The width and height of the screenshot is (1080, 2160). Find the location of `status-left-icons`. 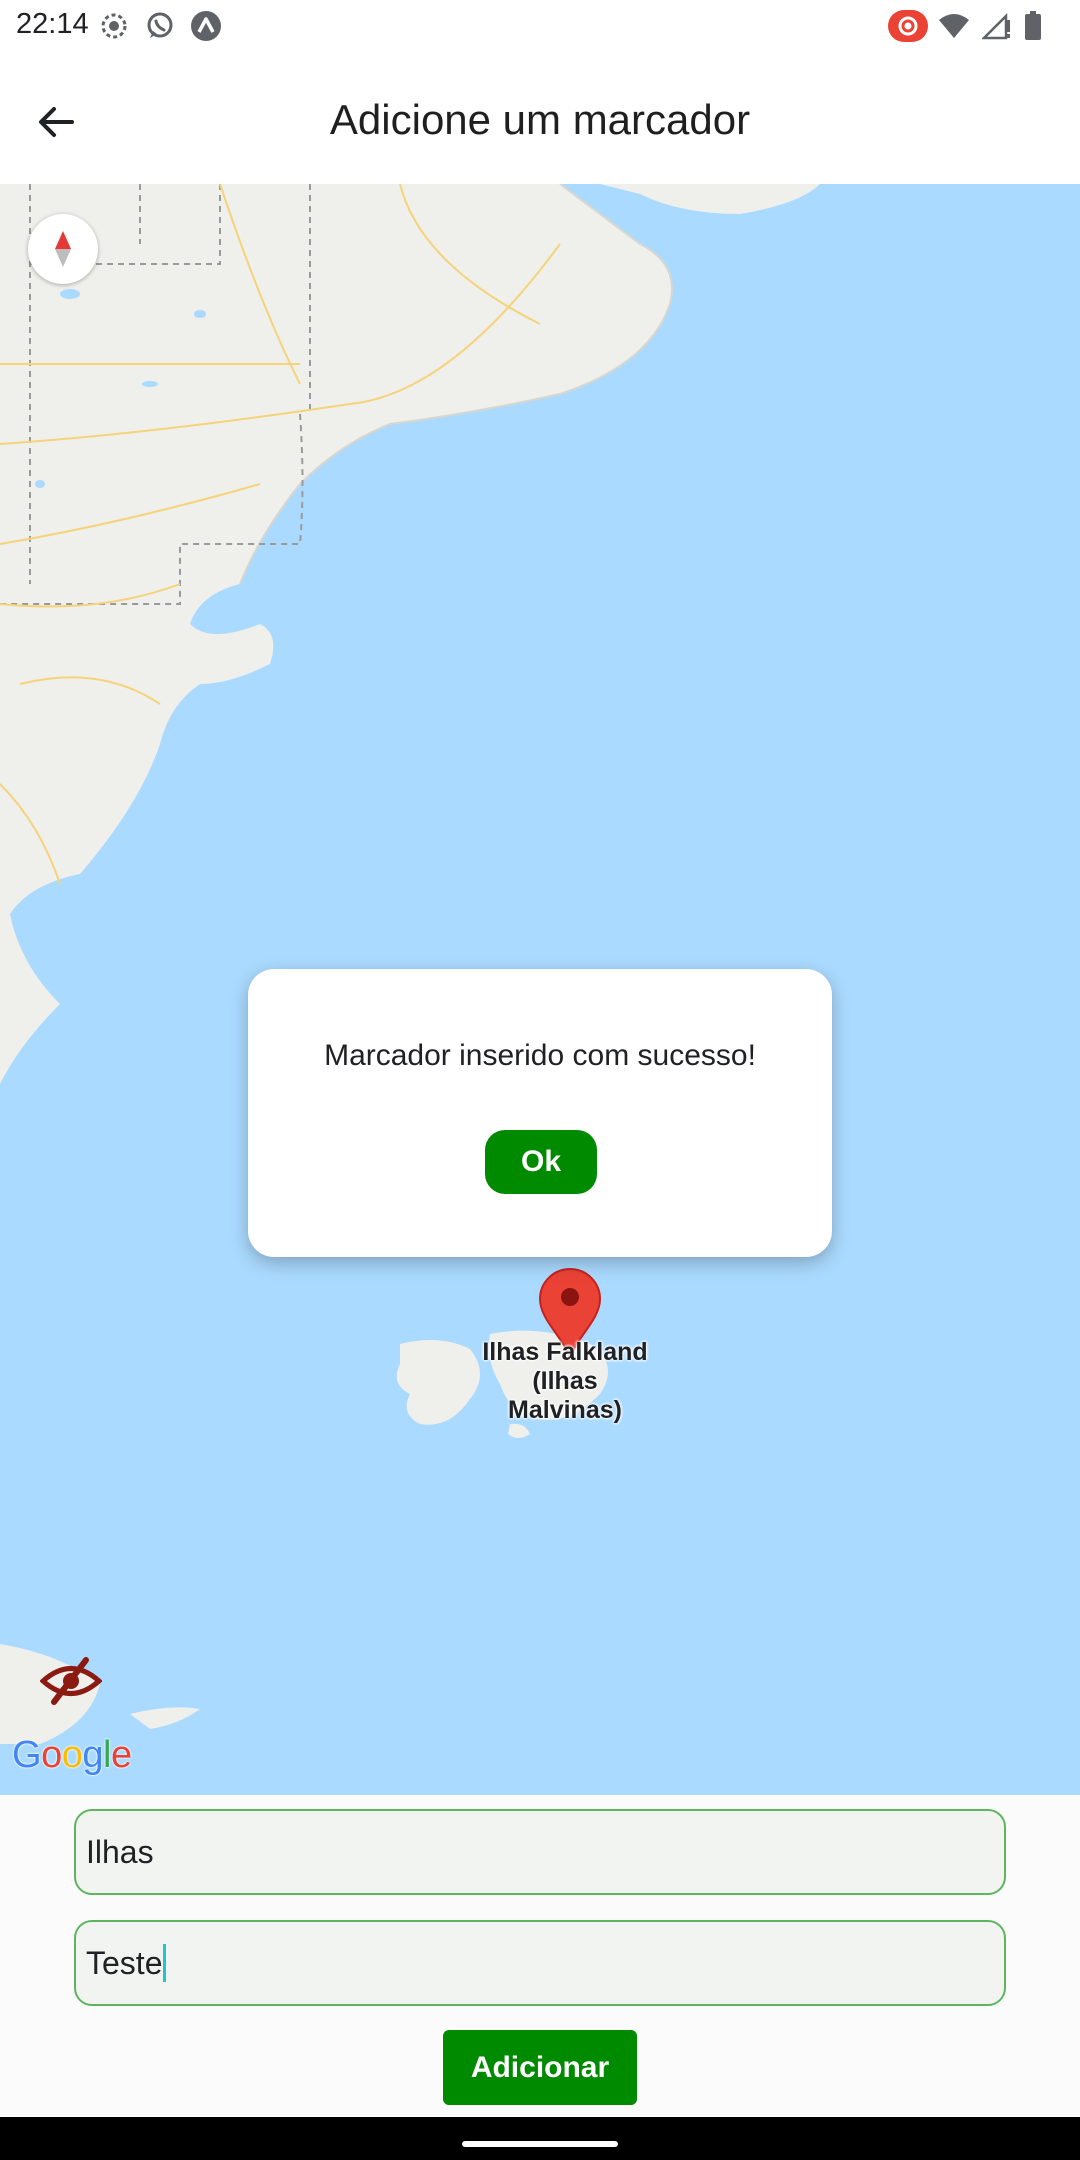

status-left-icons is located at coordinates (160, 26).